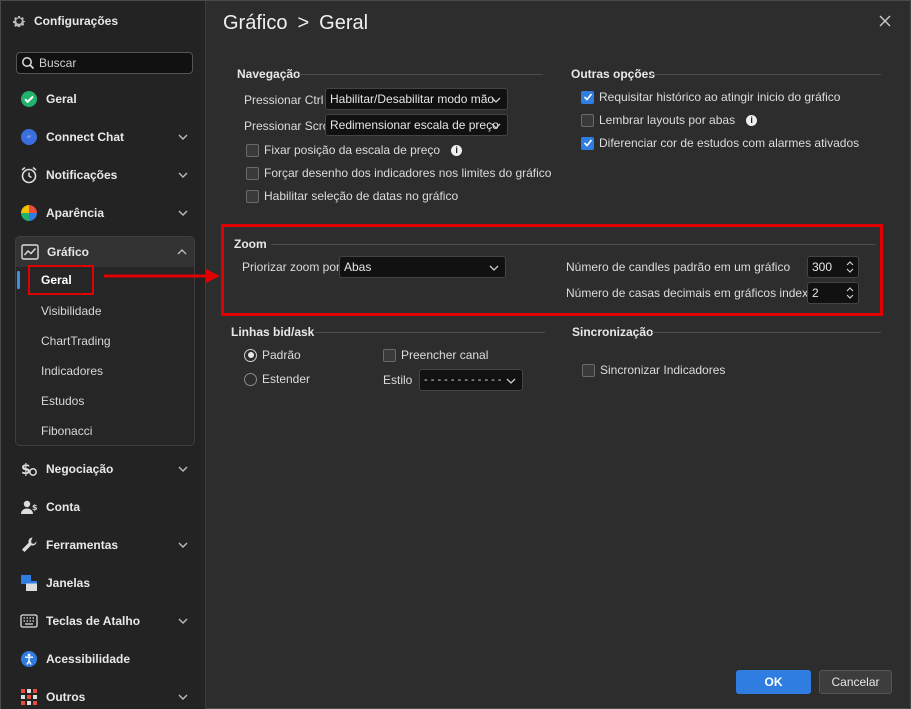  What do you see at coordinates (653, 370) in the screenshot?
I see `sincronizar-indicadores-checkbox: Sincronizar Indicadores` at bounding box center [653, 370].